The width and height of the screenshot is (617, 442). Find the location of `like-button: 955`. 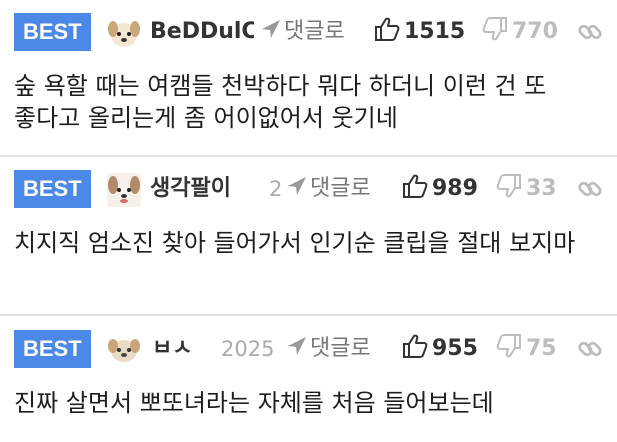

like-button: 955 is located at coordinates (440, 349).